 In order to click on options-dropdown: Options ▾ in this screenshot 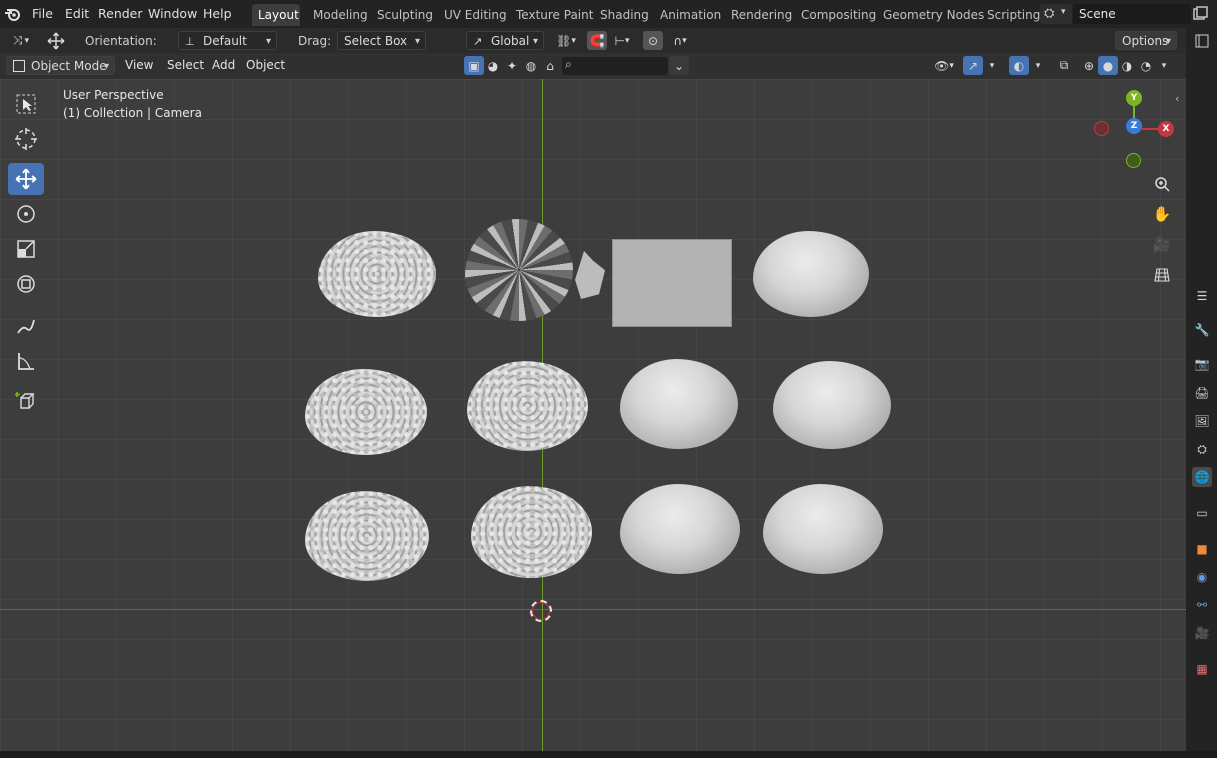, I will do `click(1146, 40)`.